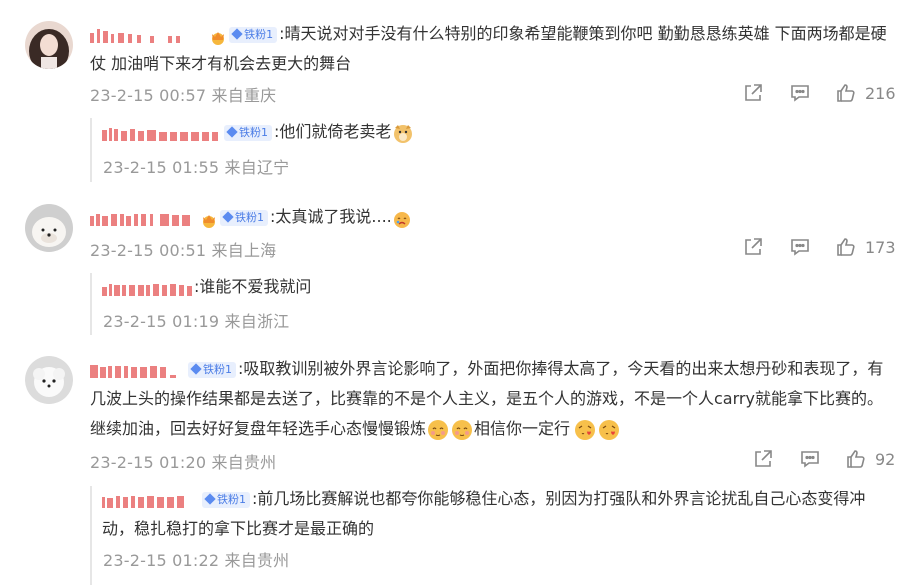 The image size is (916, 585). Describe the element at coordinates (148, 250) in the screenshot. I see `comment-time: 23-2-15 00:51` at that location.